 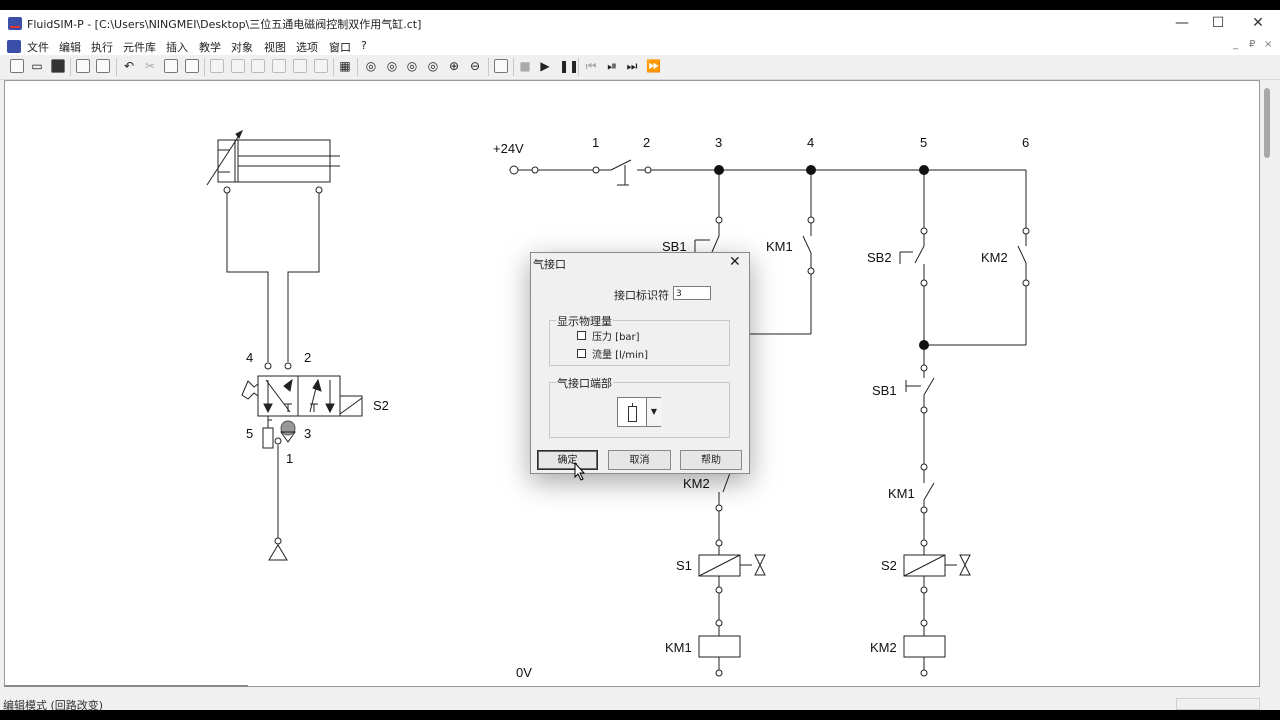 I want to click on km1-coil-label: KM1, so click(x=678, y=647).